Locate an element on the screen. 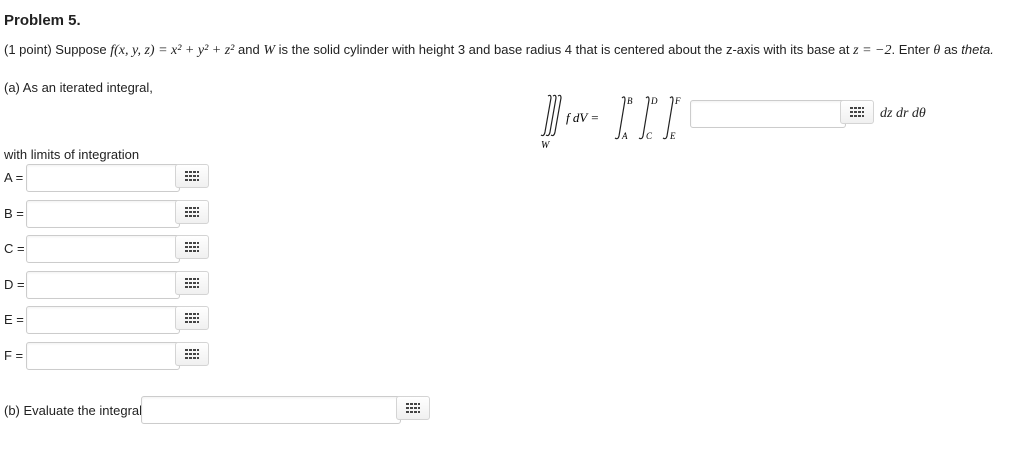 This screenshot has width=1024, height=462. limit-keypad-button-E is located at coordinates (192, 318).